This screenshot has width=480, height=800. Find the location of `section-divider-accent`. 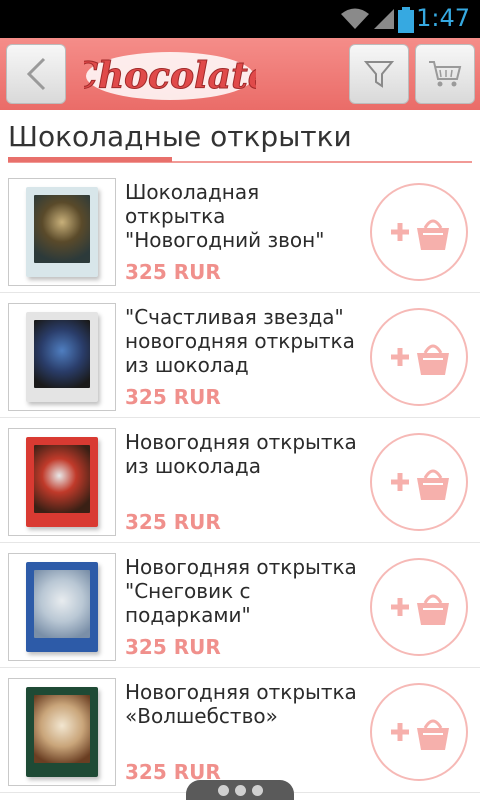

section-divider-accent is located at coordinates (90, 159).